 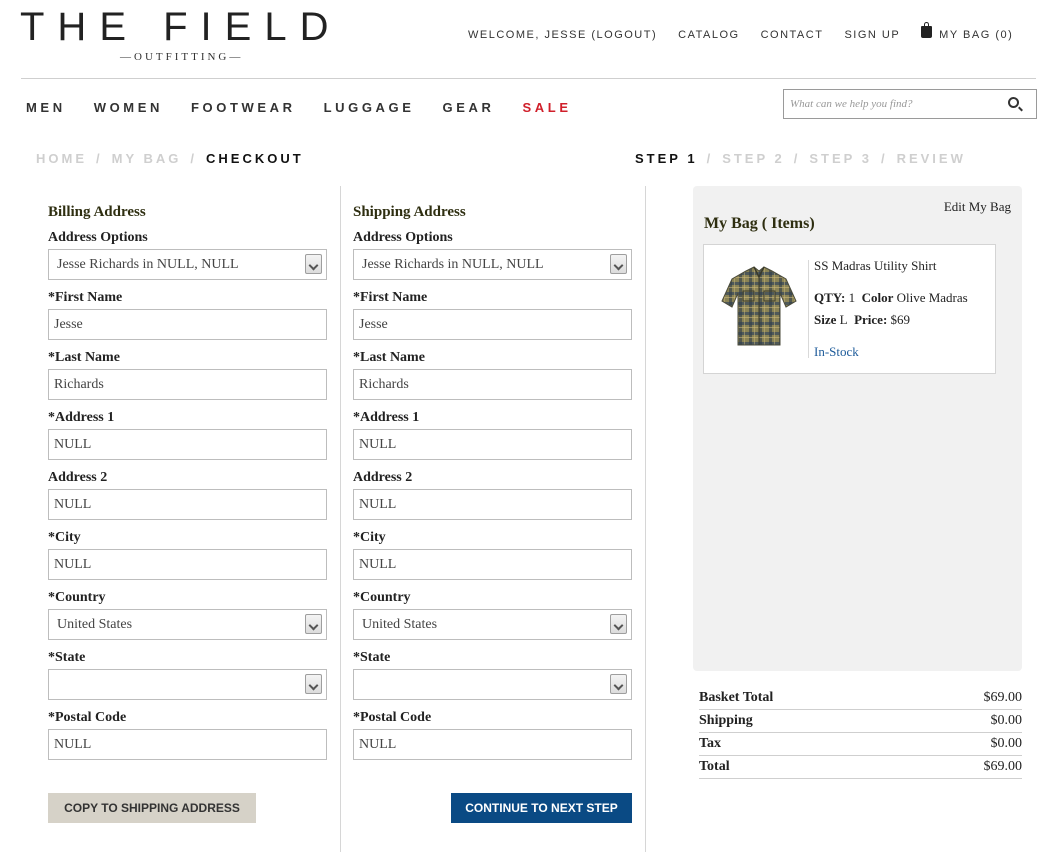 I want to click on billing-title: Billing Address, so click(x=97, y=212).